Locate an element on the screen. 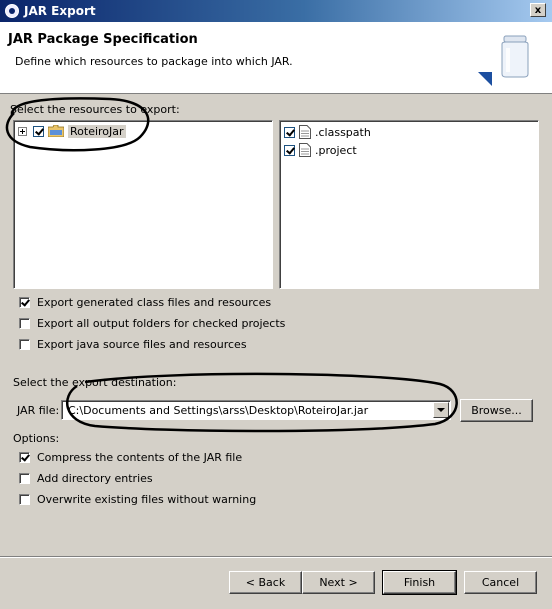 This screenshot has height=609, width=552. finish-button: Finish is located at coordinates (419, 582).